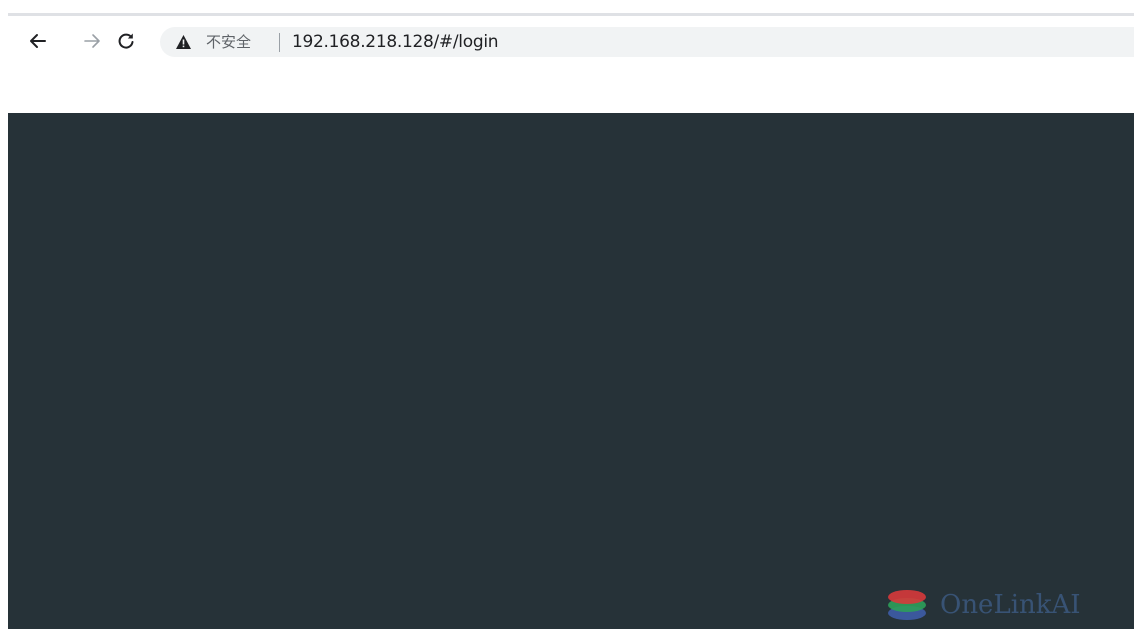  I want to click on warning-triangle-icon, so click(183, 42).